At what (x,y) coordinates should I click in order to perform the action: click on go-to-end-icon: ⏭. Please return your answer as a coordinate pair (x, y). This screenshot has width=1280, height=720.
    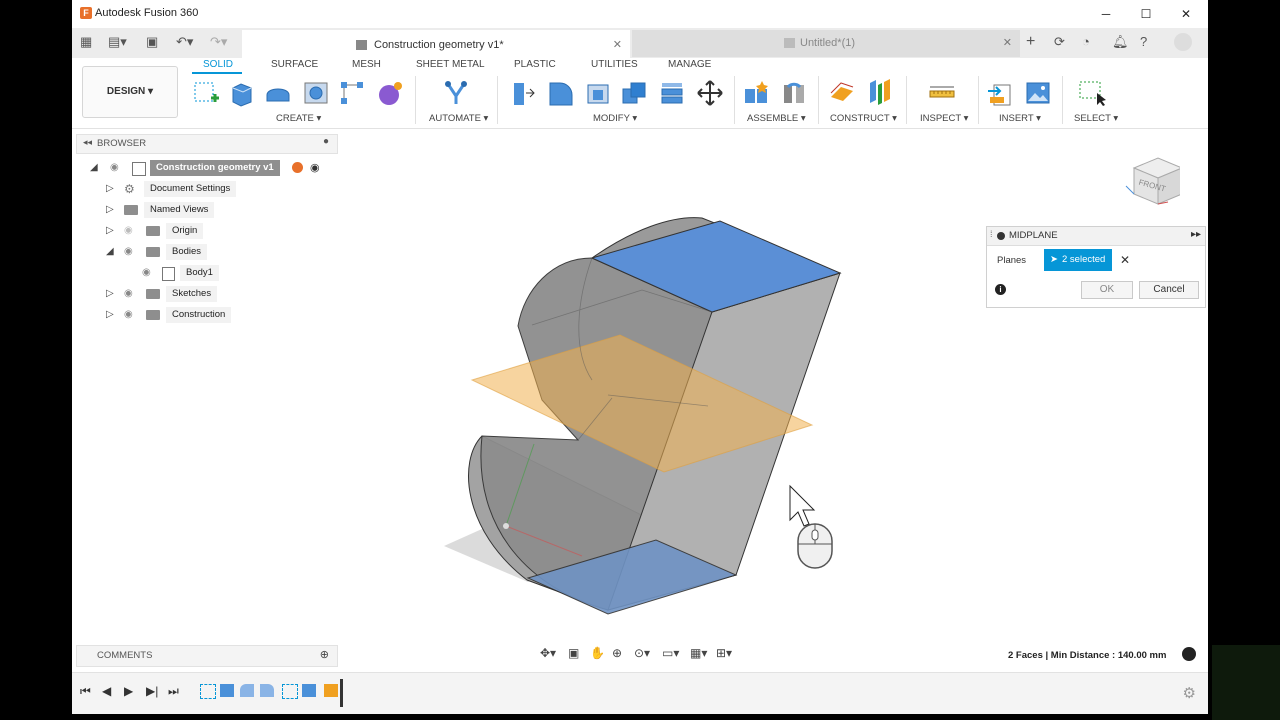
    Looking at the image, I should click on (173, 691).